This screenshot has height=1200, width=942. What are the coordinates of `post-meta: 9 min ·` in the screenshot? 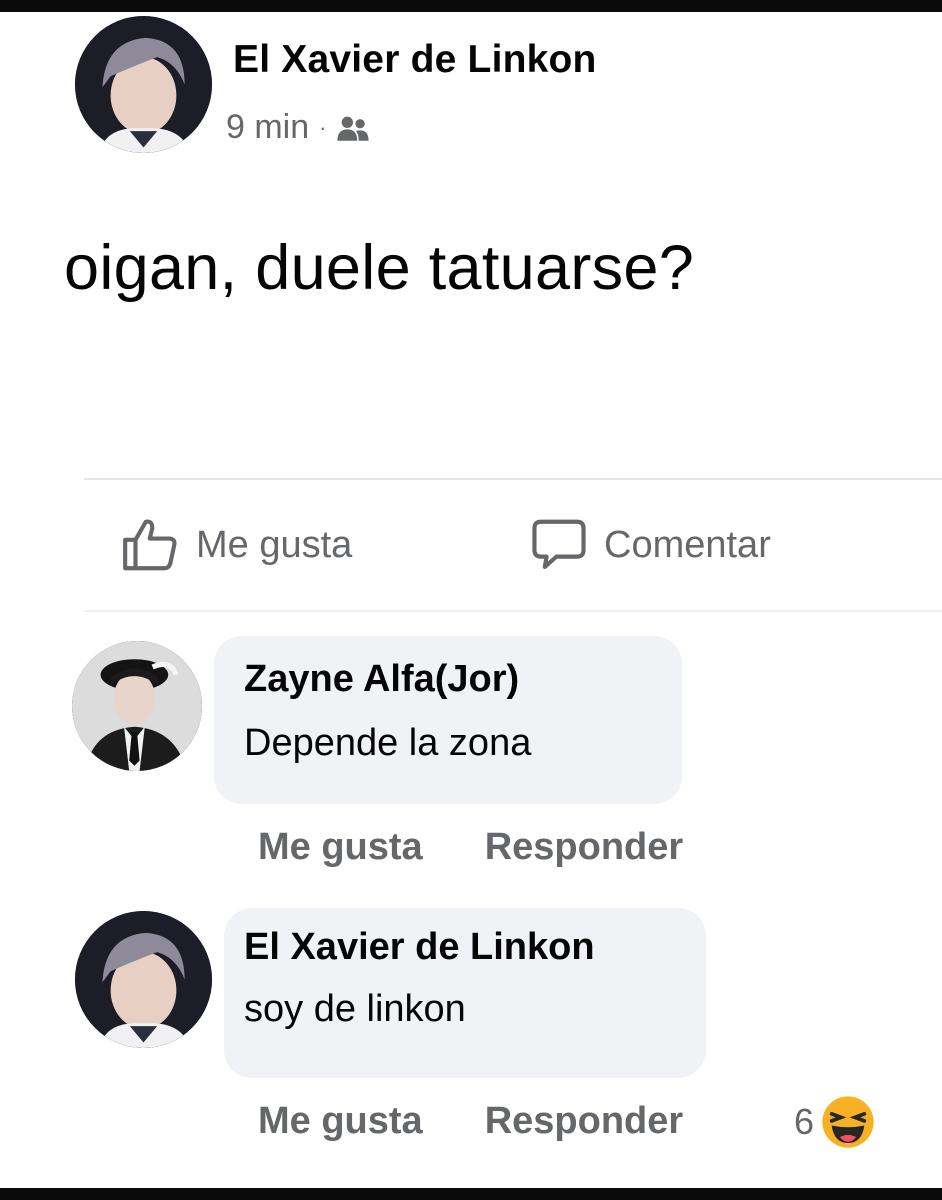 It's located at (298, 127).